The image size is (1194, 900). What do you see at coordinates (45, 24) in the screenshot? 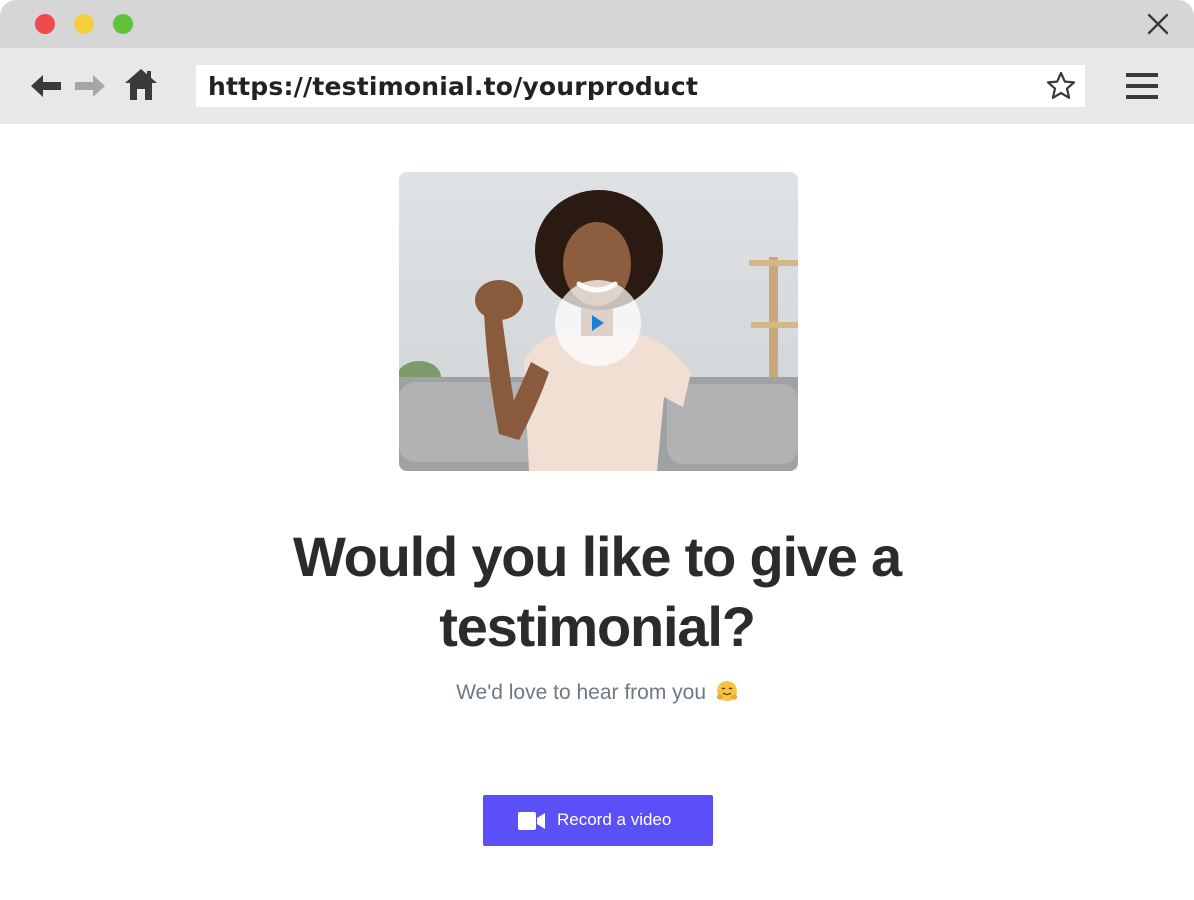
I see `close-window-button` at bounding box center [45, 24].